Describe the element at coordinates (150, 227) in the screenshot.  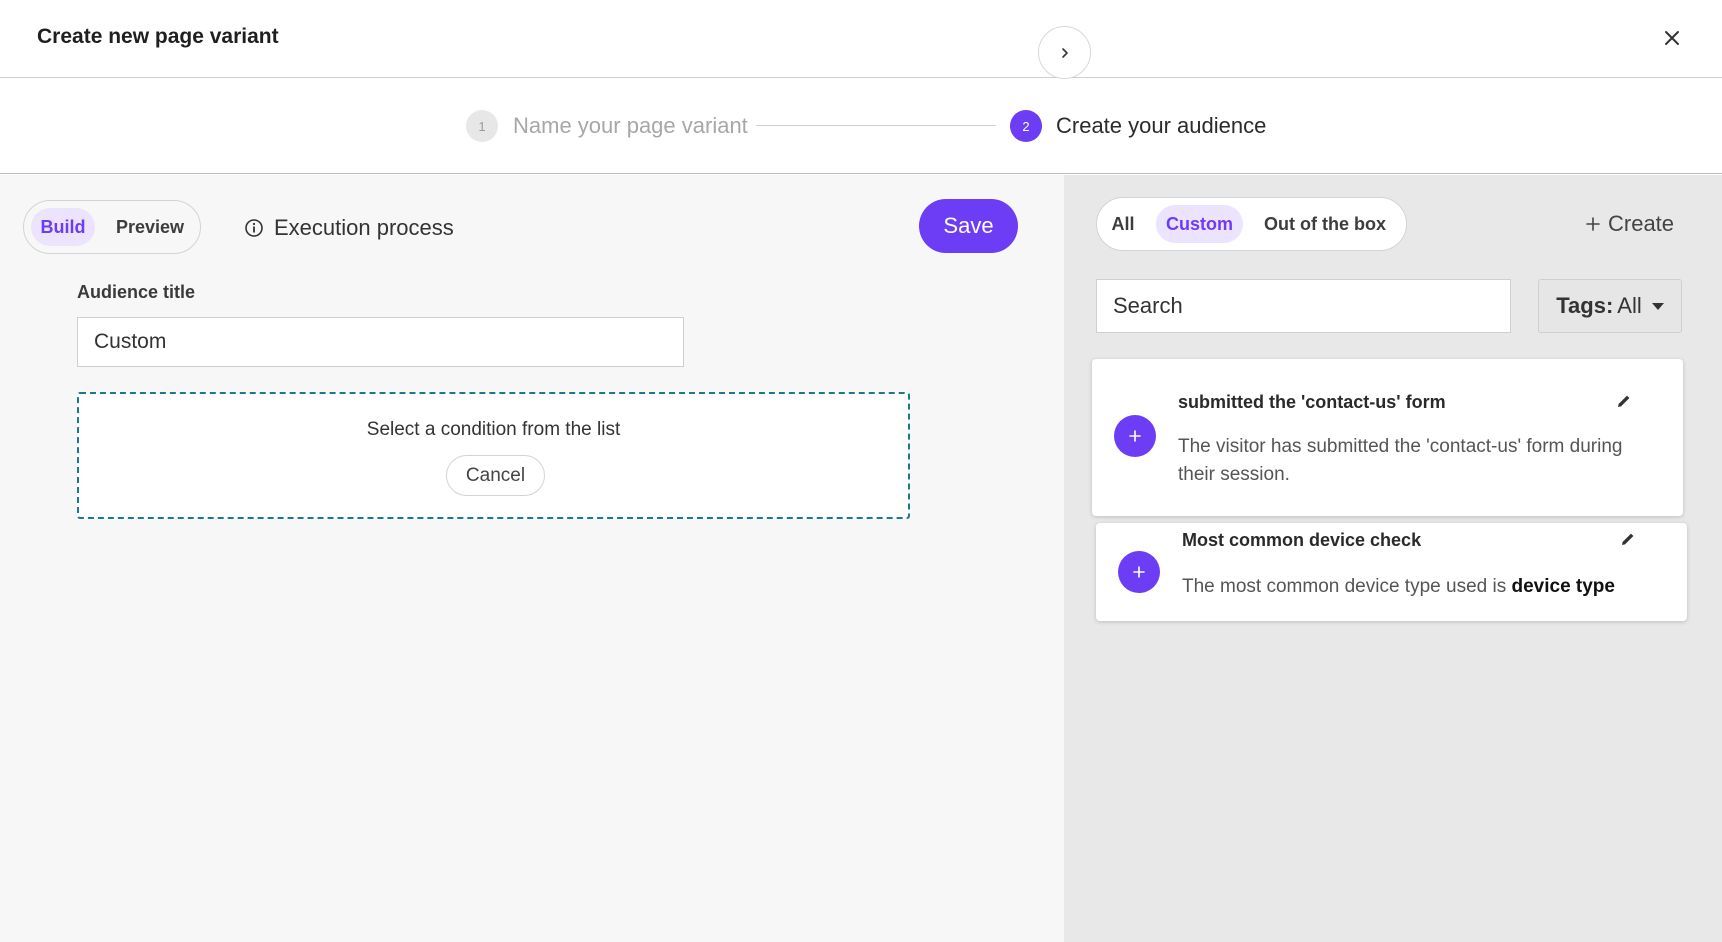
I see `preview-tab: Preview` at that location.